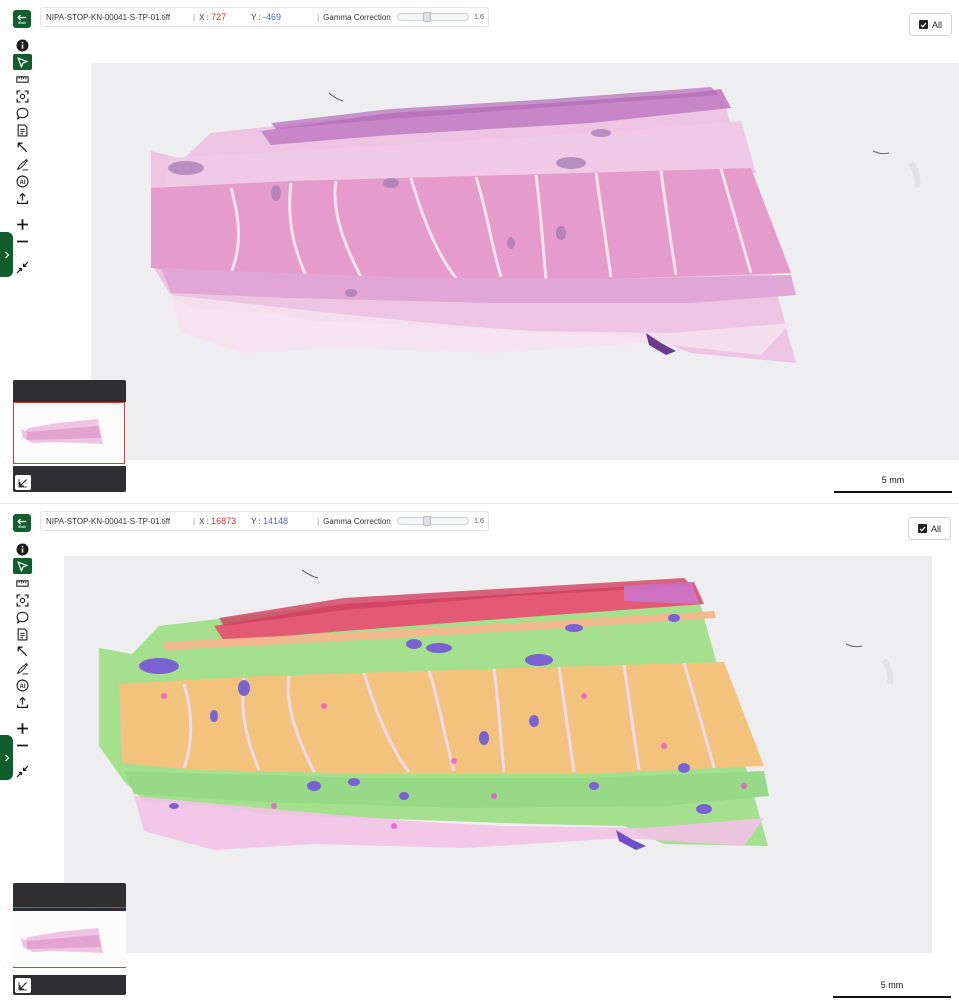  Describe the element at coordinates (213, 17) in the screenshot. I see `x-coordinate: X : 727` at that location.